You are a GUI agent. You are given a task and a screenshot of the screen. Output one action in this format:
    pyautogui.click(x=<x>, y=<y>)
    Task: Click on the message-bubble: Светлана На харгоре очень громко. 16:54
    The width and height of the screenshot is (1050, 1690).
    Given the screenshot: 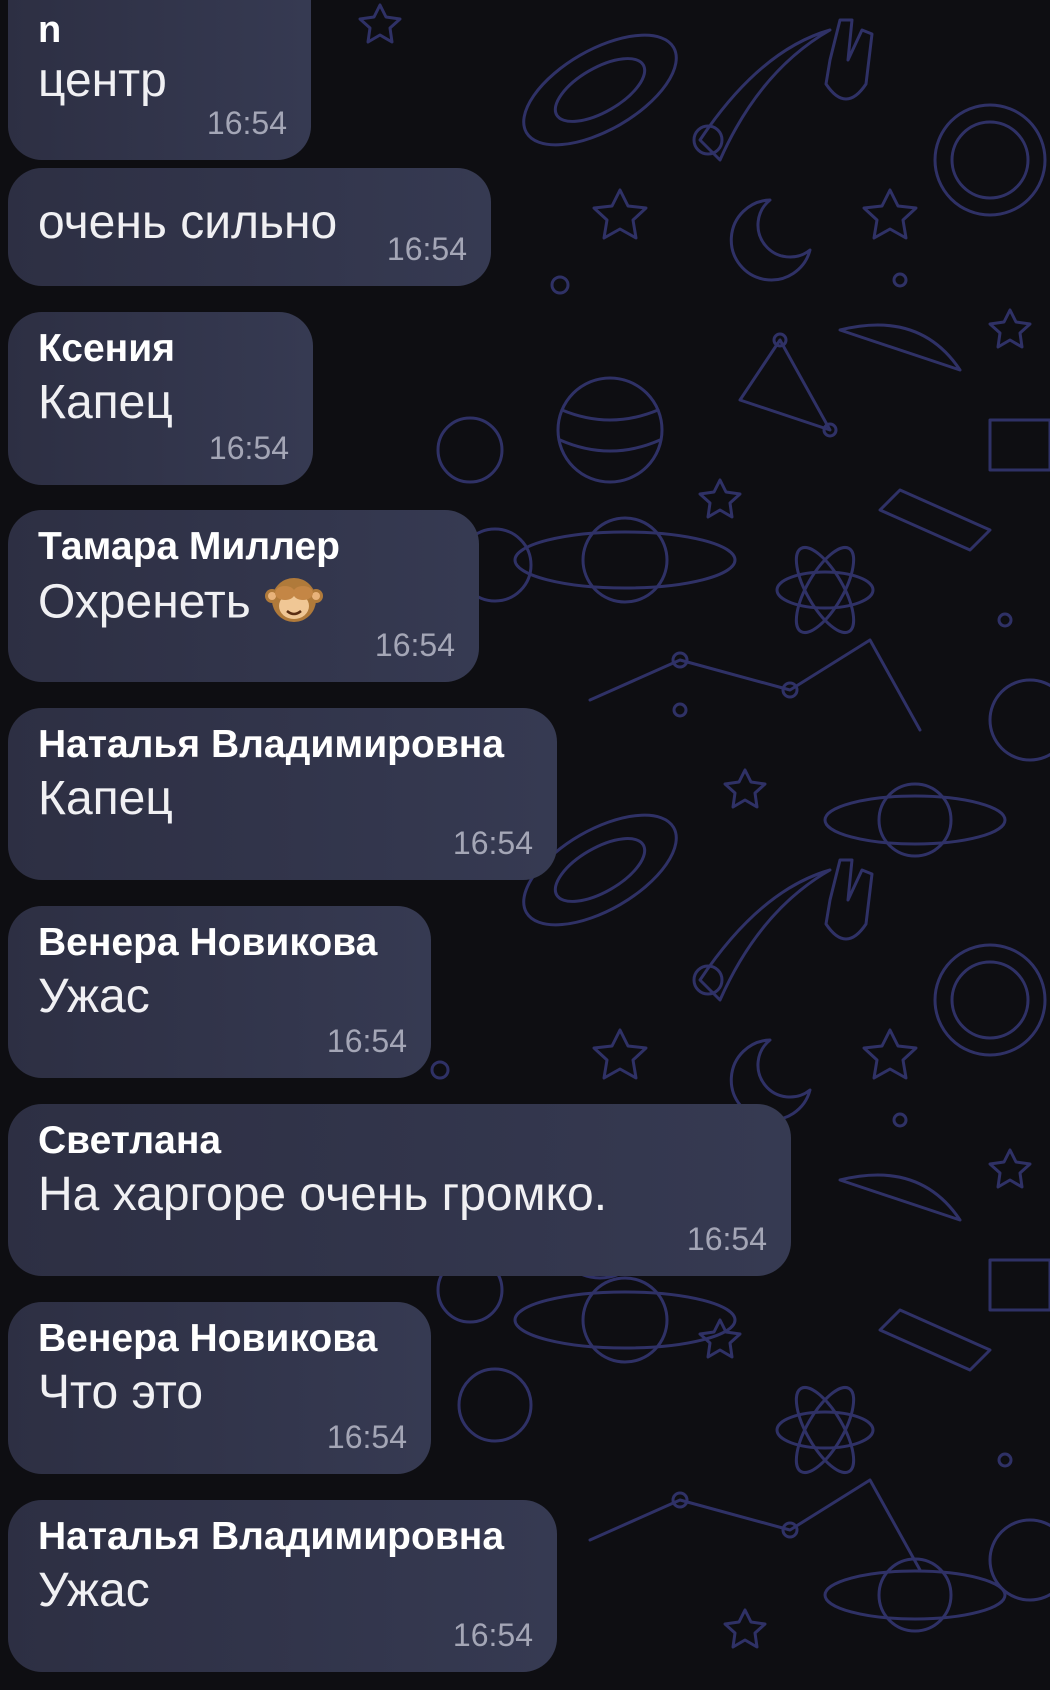 What is the action you would take?
    pyautogui.click(x=399, y=1190)
    